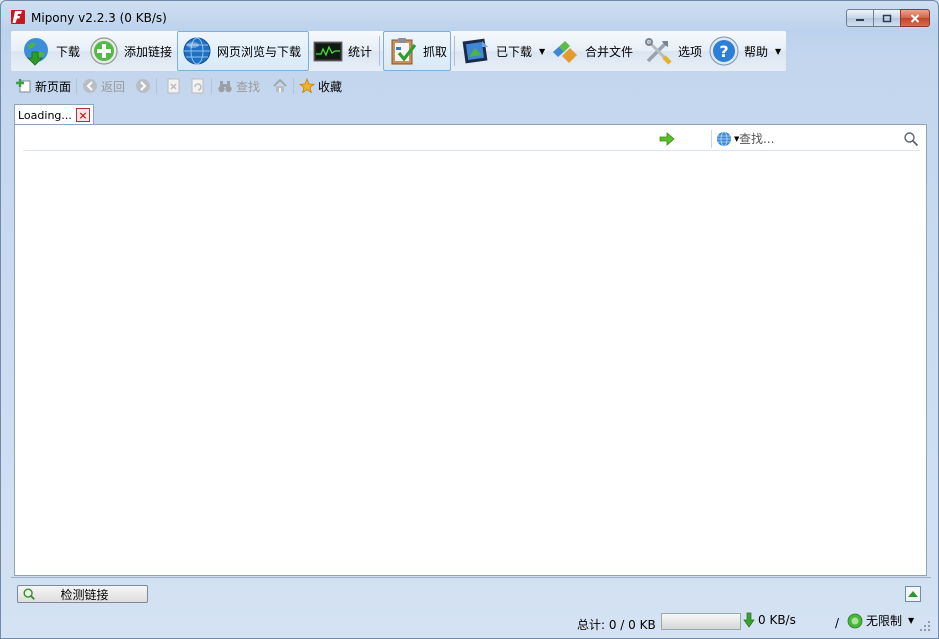  I want to click on favorites-button: 收藏, so click(320, 86).